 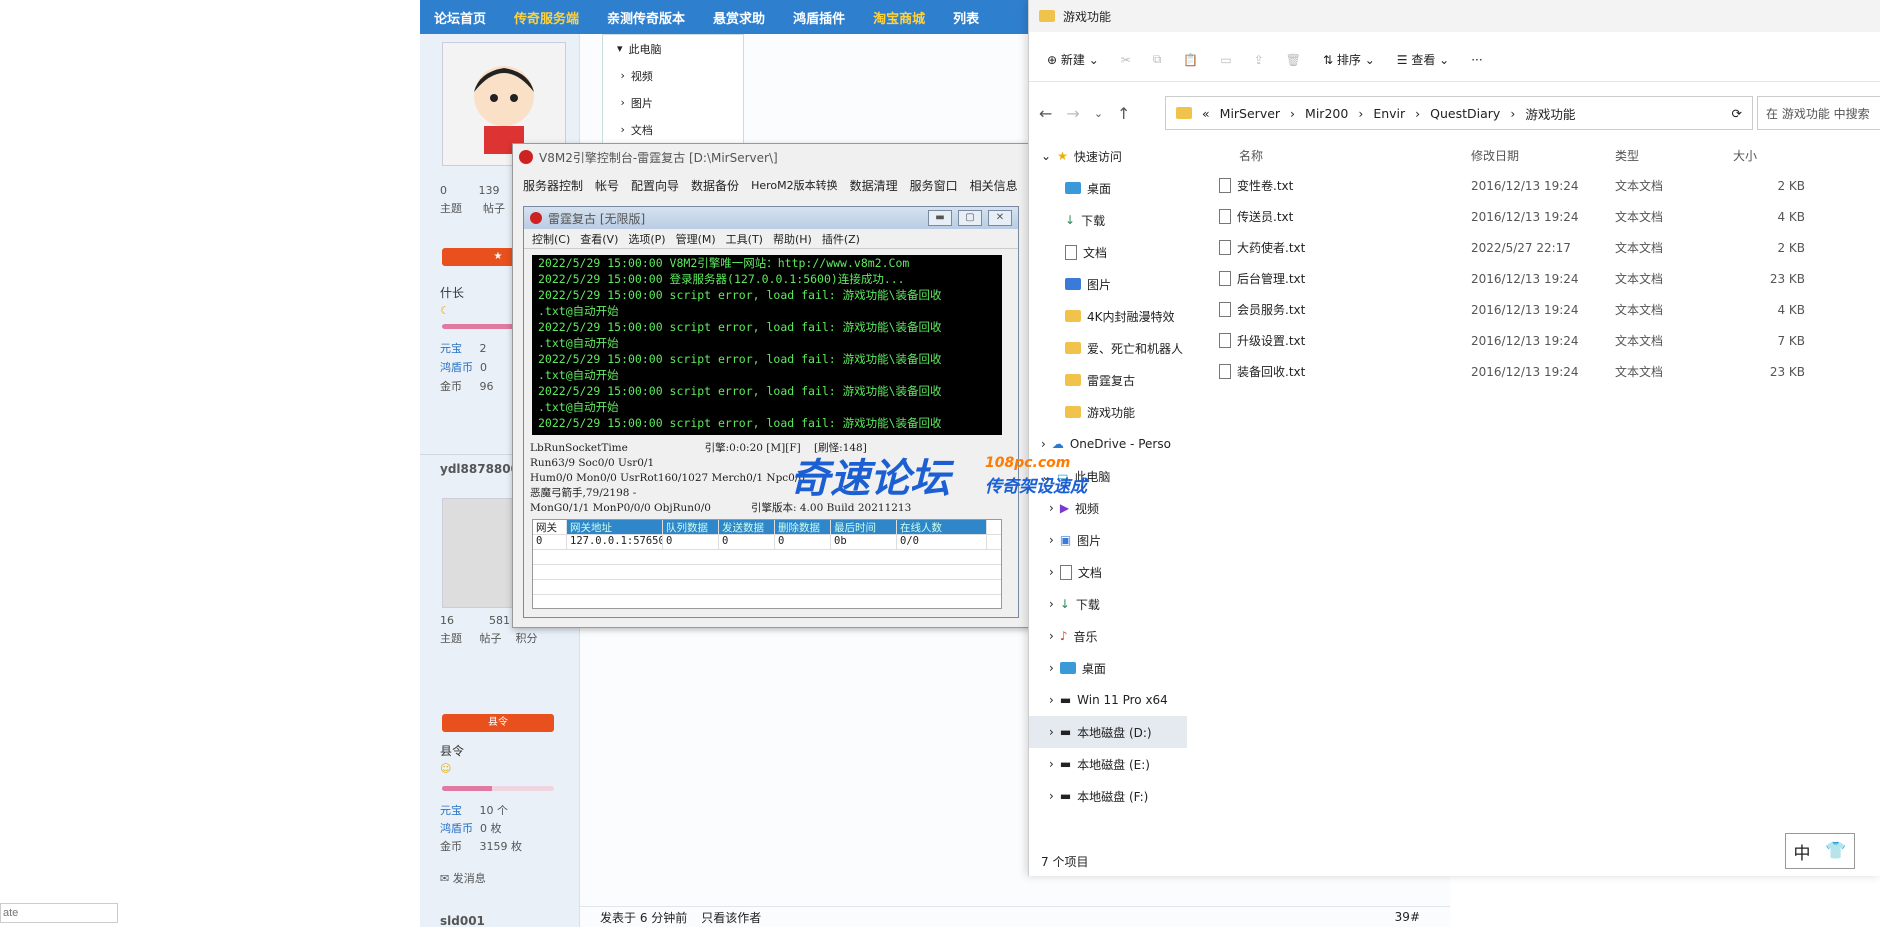 What do you see at coordinates (772, 157) in the screenshot?
I see `window-title-bar: V8M2引擎控制台-雷霆复古 [D:\MirServer\]` at bounding box center [772, 157].